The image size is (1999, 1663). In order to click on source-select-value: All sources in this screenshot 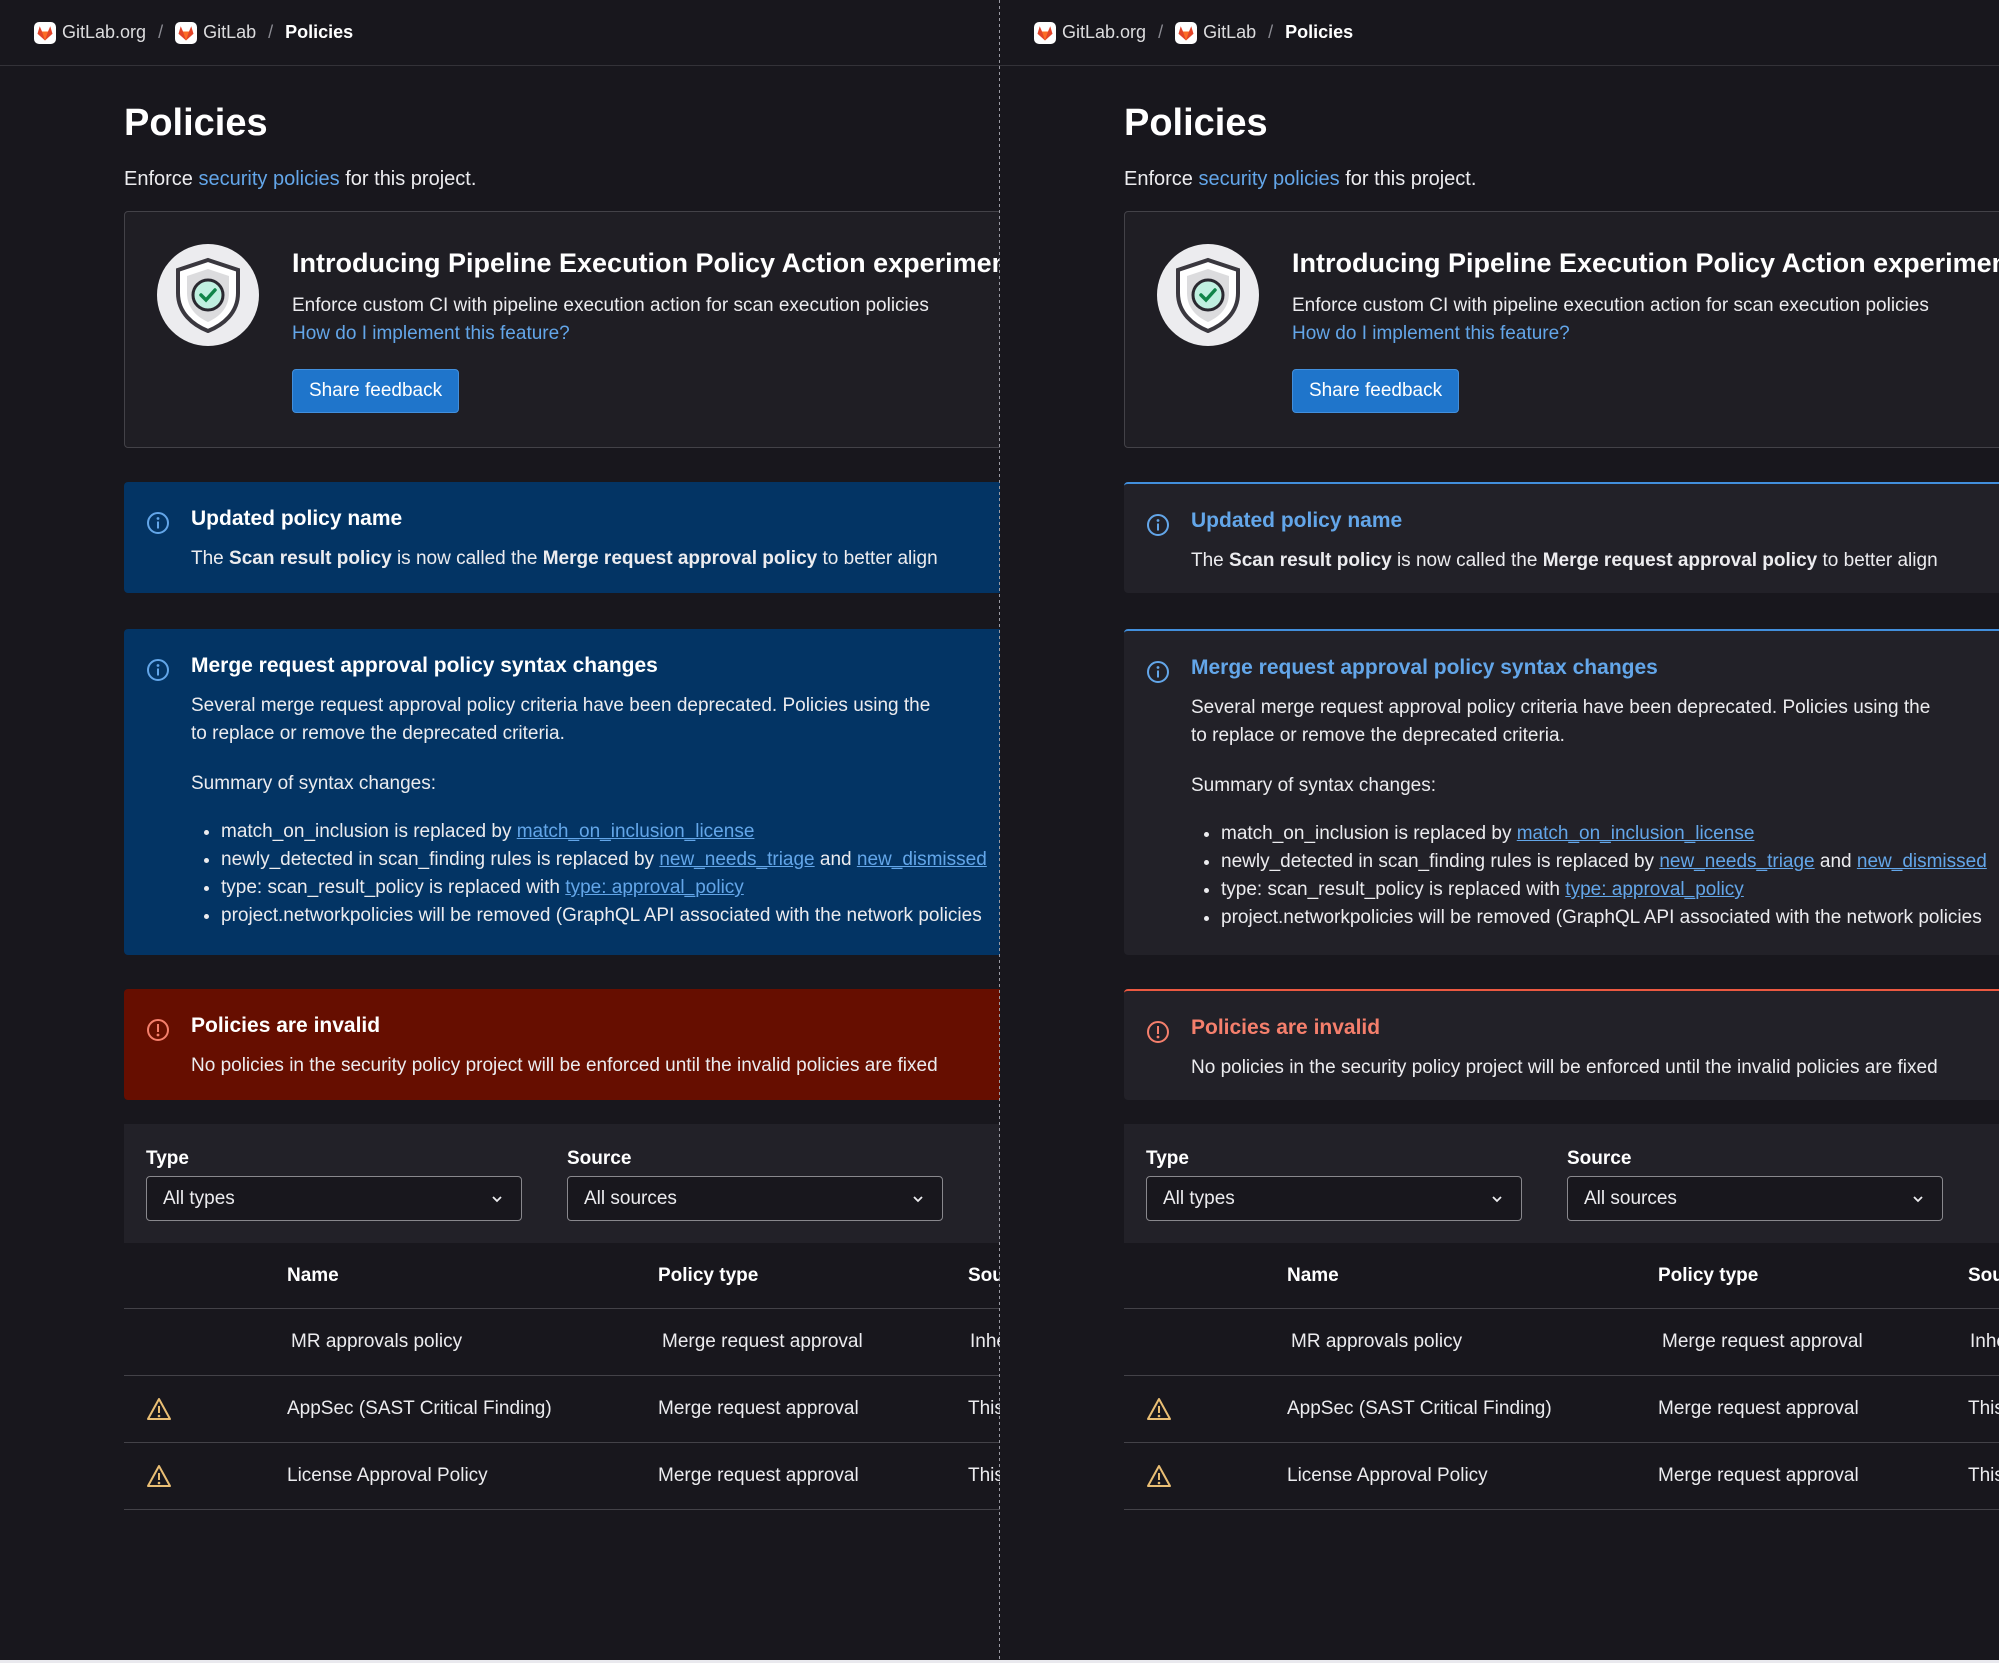, I will do `click(1630, 1198)`.